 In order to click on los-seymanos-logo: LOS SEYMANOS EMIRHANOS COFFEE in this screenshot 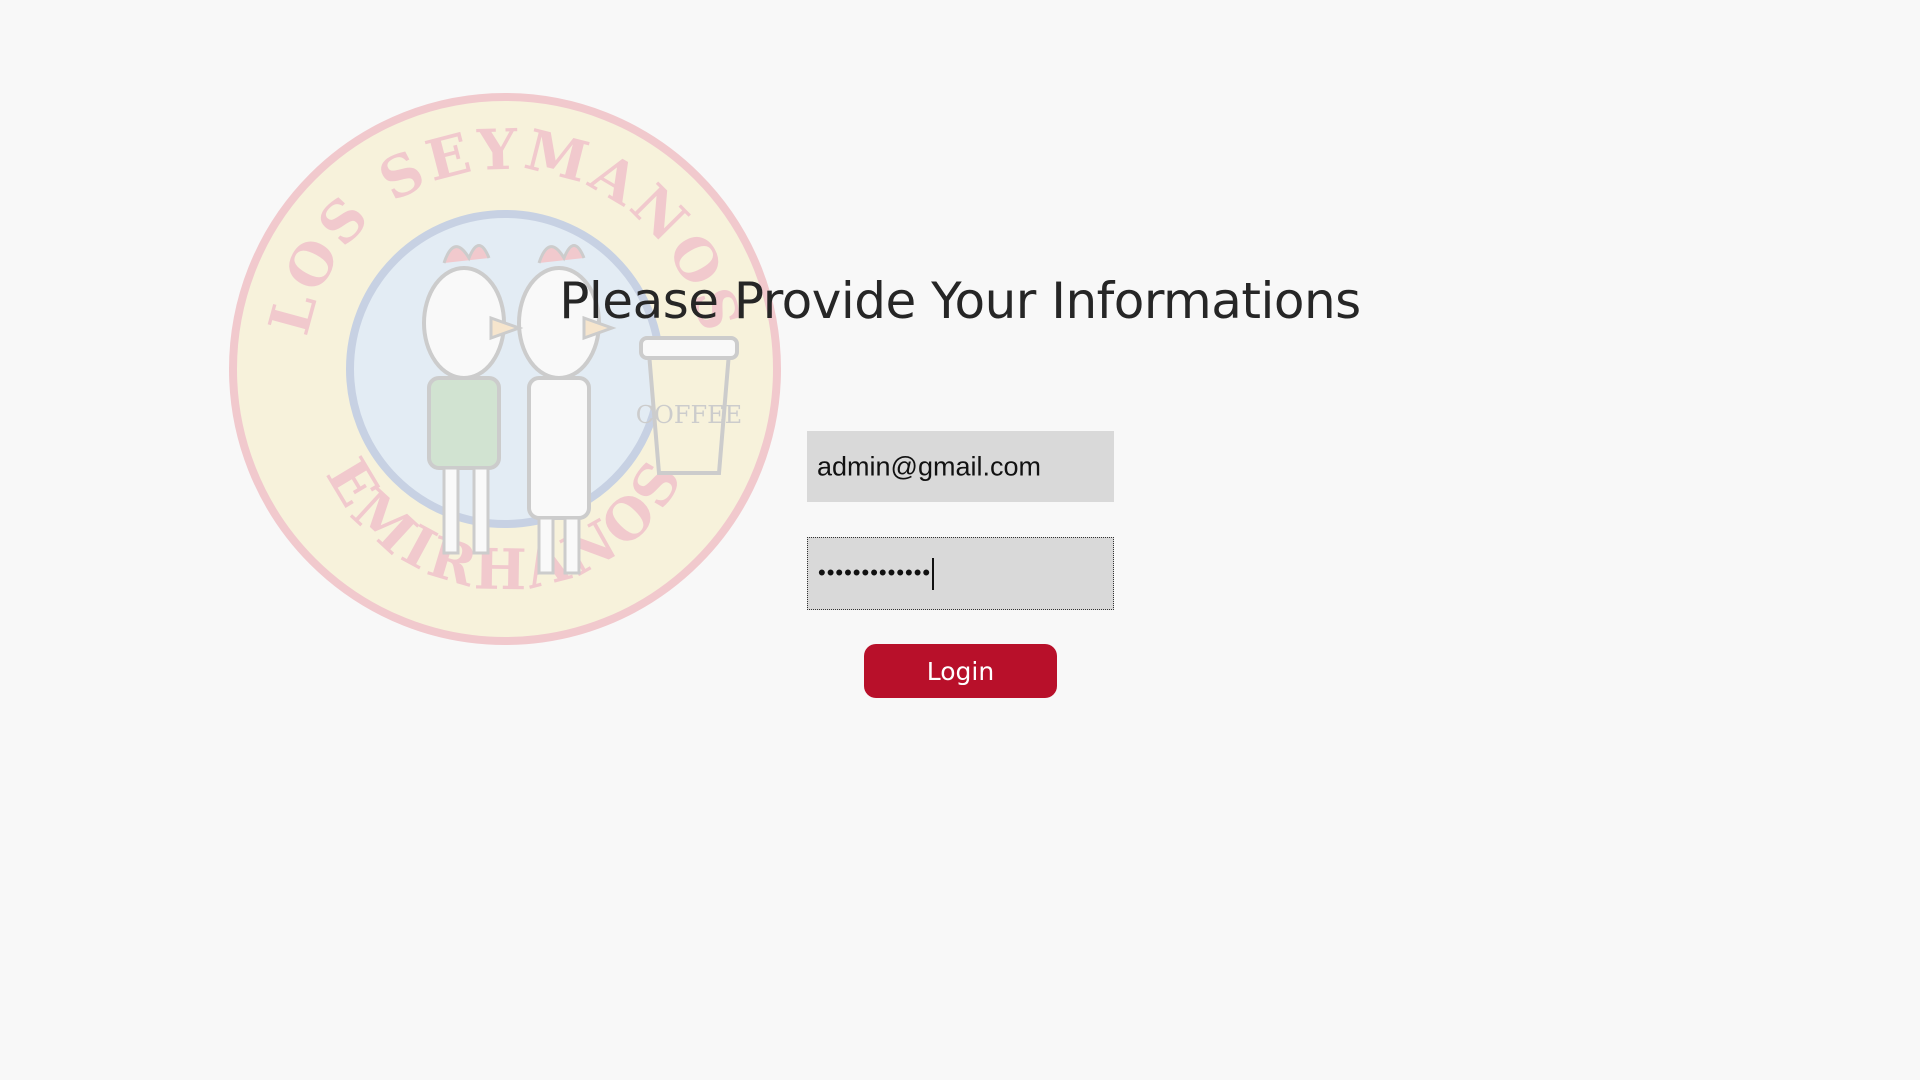, I will do `click(505, 369)`.